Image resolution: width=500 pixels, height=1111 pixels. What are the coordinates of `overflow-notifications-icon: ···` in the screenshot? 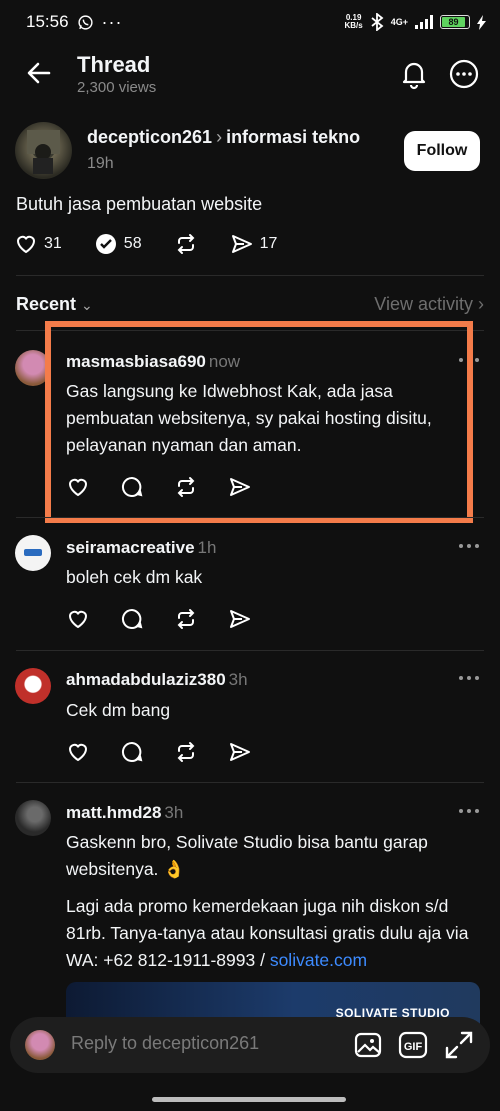 It's located at (112, 21).